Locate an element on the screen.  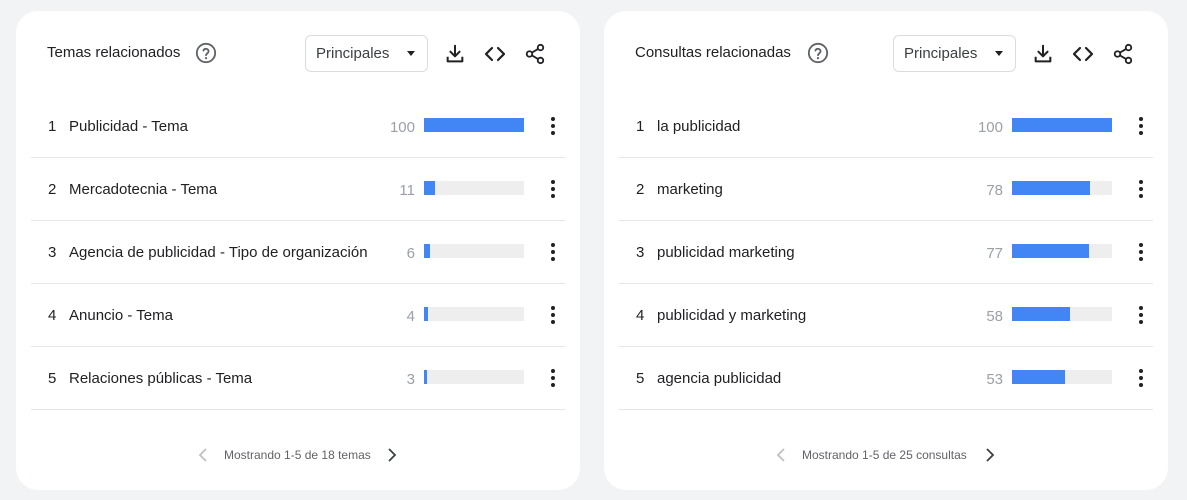
row-label: Relaciones públicas - Tema is located at coordinates (160, 378).